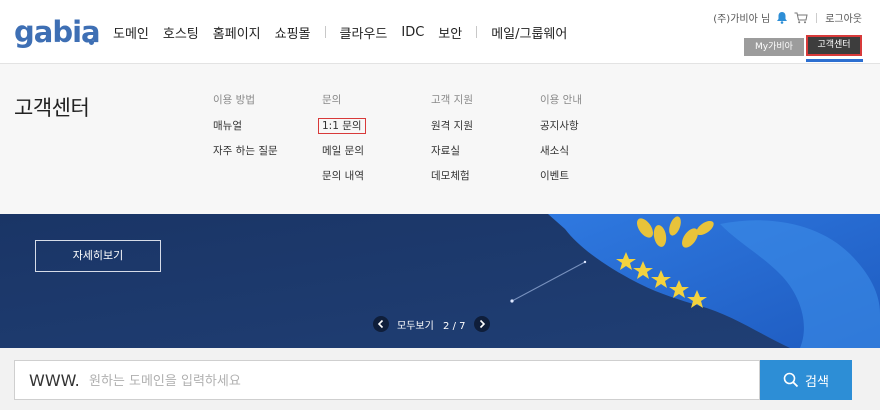  I want to click on link-one-to-one-inquiry: 1:1 문의, so click(342, 131).